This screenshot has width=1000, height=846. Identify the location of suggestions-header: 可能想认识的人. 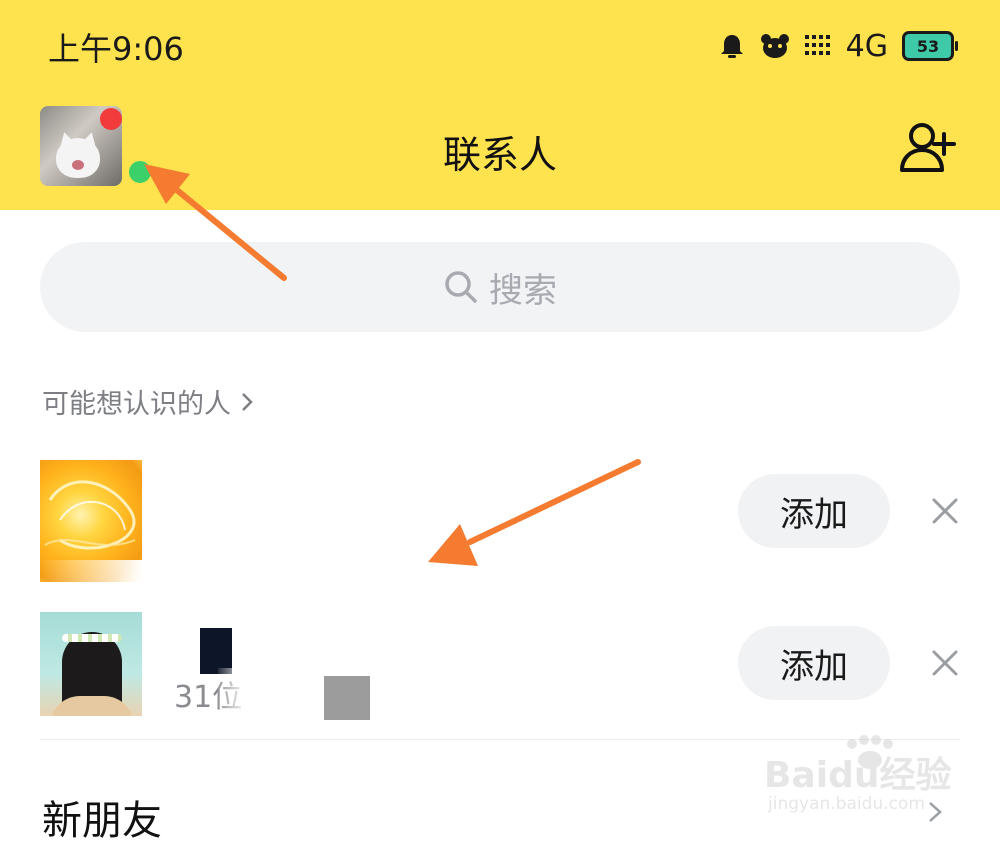
(148, 401).